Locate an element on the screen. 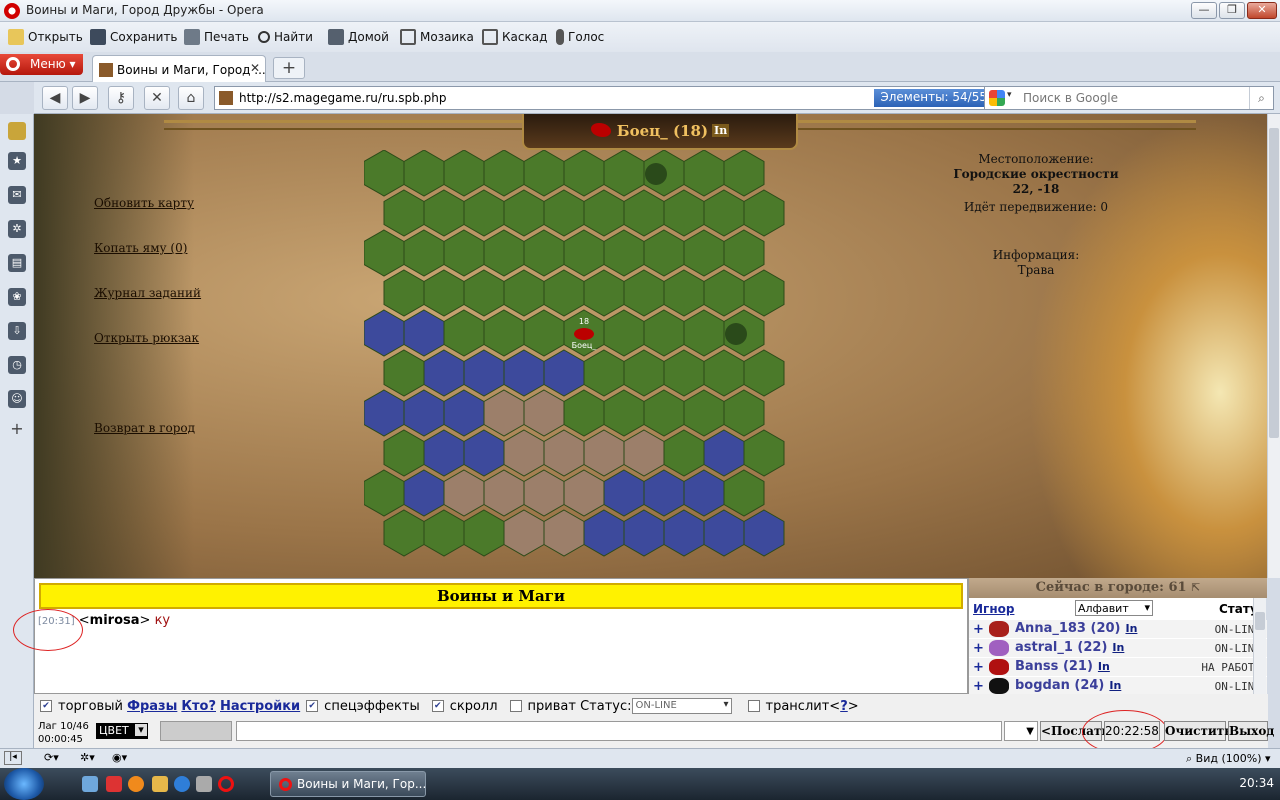 Image resolution: width=1280 pixels, height=800 pixels. print-button: Печать is located at coordinates (216, 37).